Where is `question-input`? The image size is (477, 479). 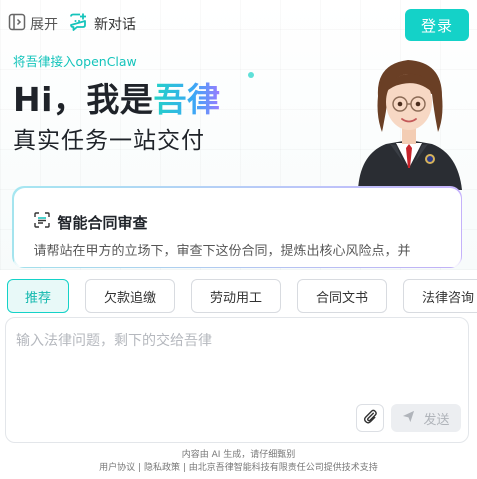
question-input is located at coordinates (236, 360).